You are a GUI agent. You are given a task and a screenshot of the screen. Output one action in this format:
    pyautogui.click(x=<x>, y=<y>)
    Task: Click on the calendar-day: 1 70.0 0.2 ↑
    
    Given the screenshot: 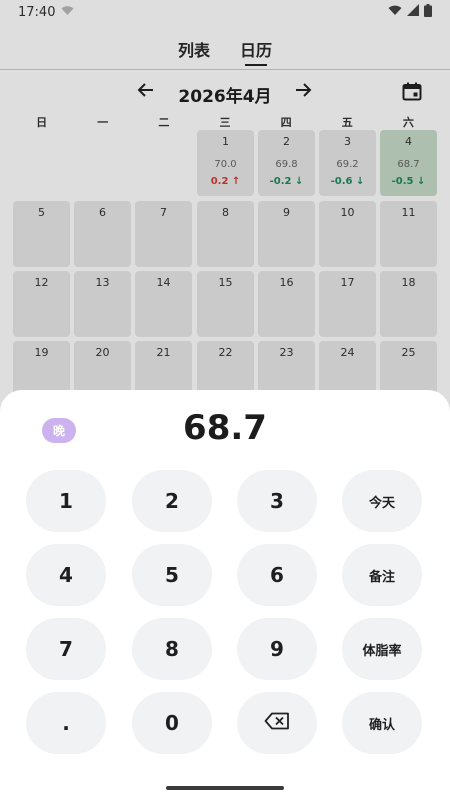 What is the action you would take?
    pyautogui.click(x=225, y=163)
    